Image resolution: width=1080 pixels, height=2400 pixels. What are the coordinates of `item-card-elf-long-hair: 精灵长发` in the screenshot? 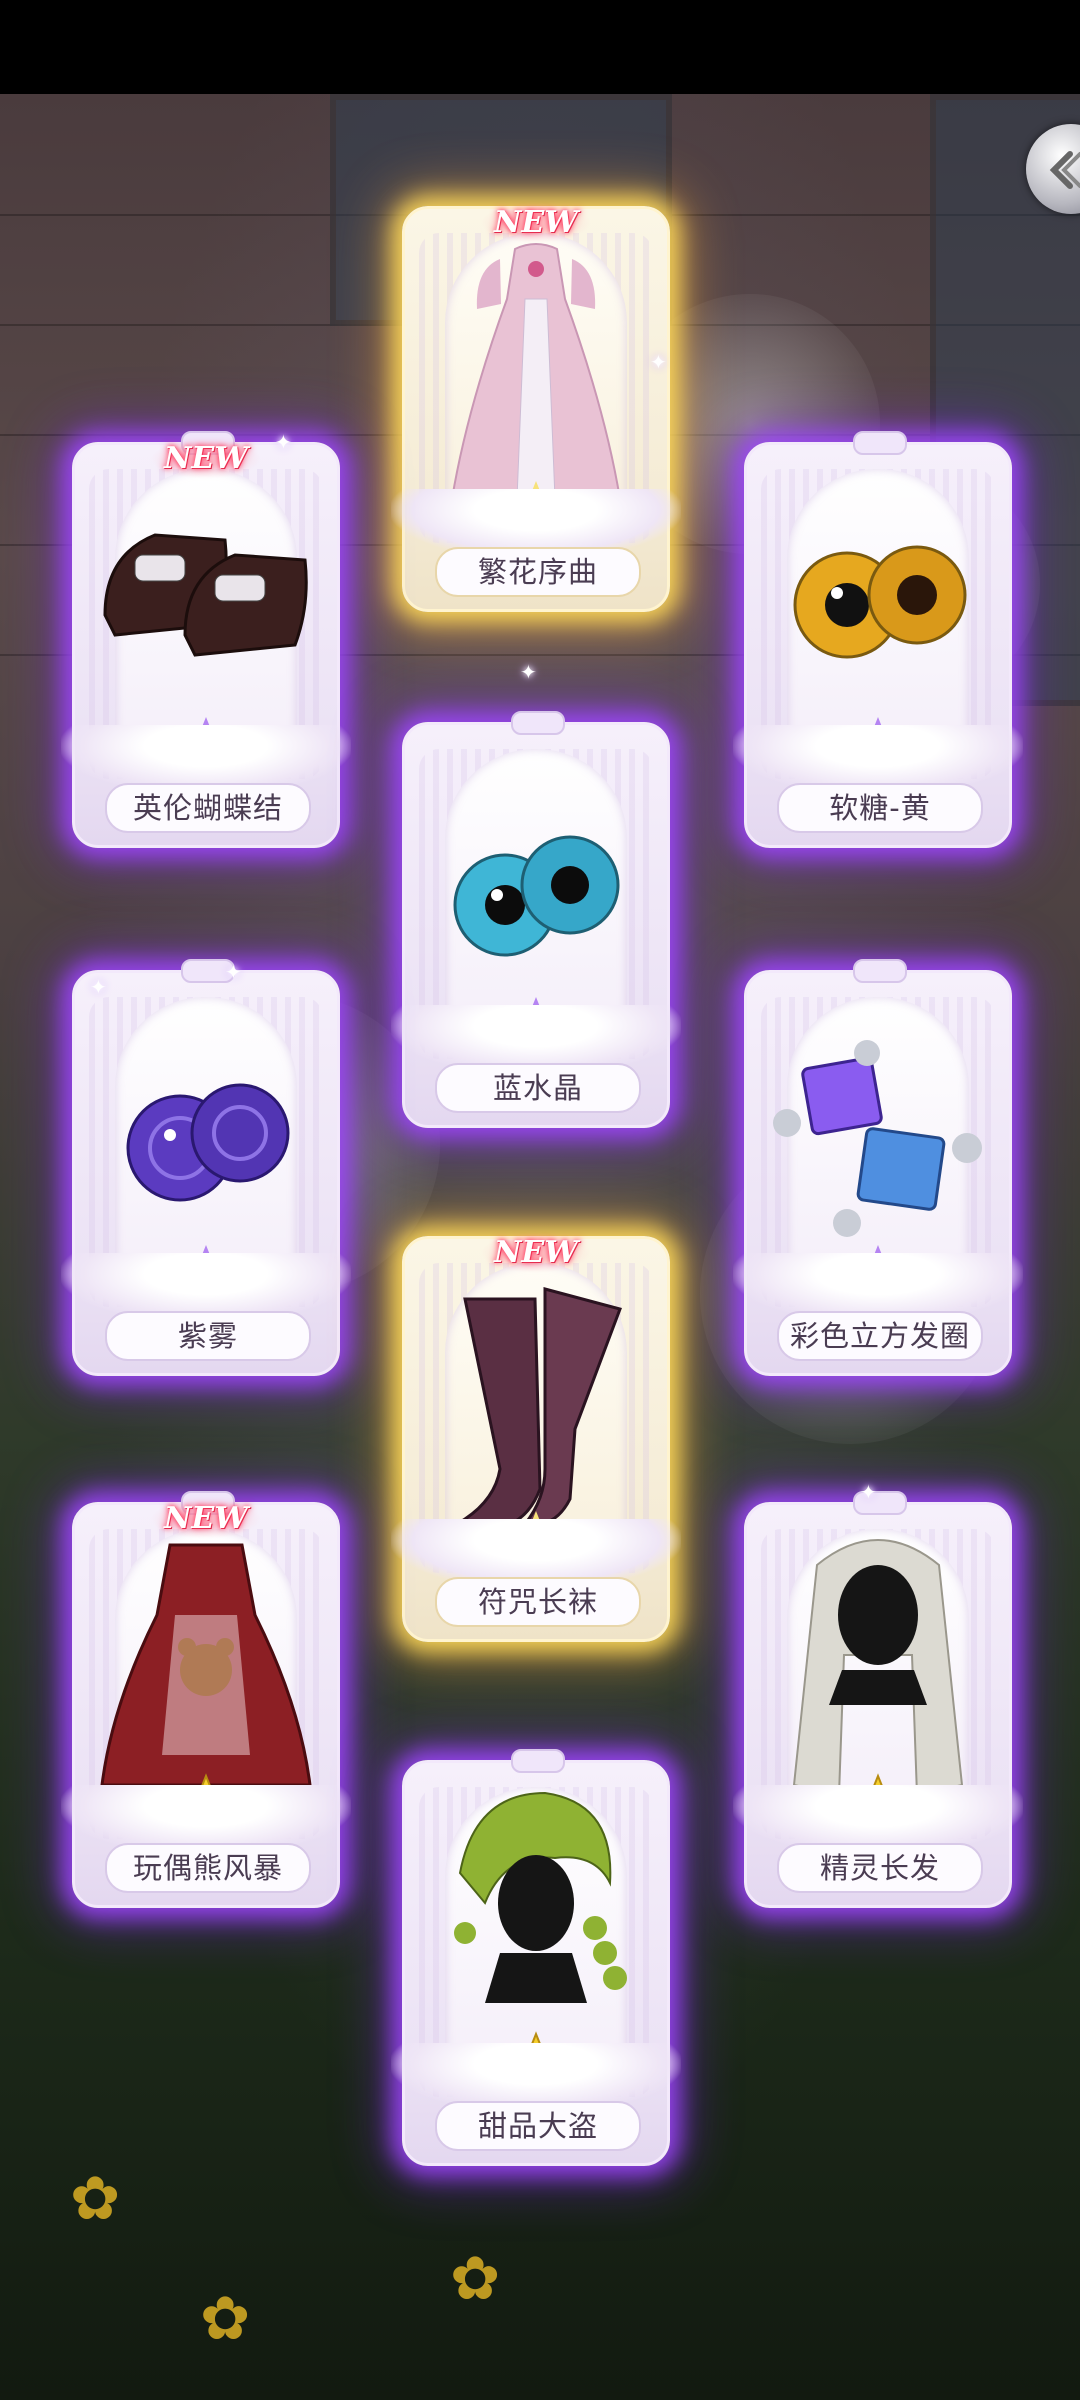 It's located at (878, 1699).